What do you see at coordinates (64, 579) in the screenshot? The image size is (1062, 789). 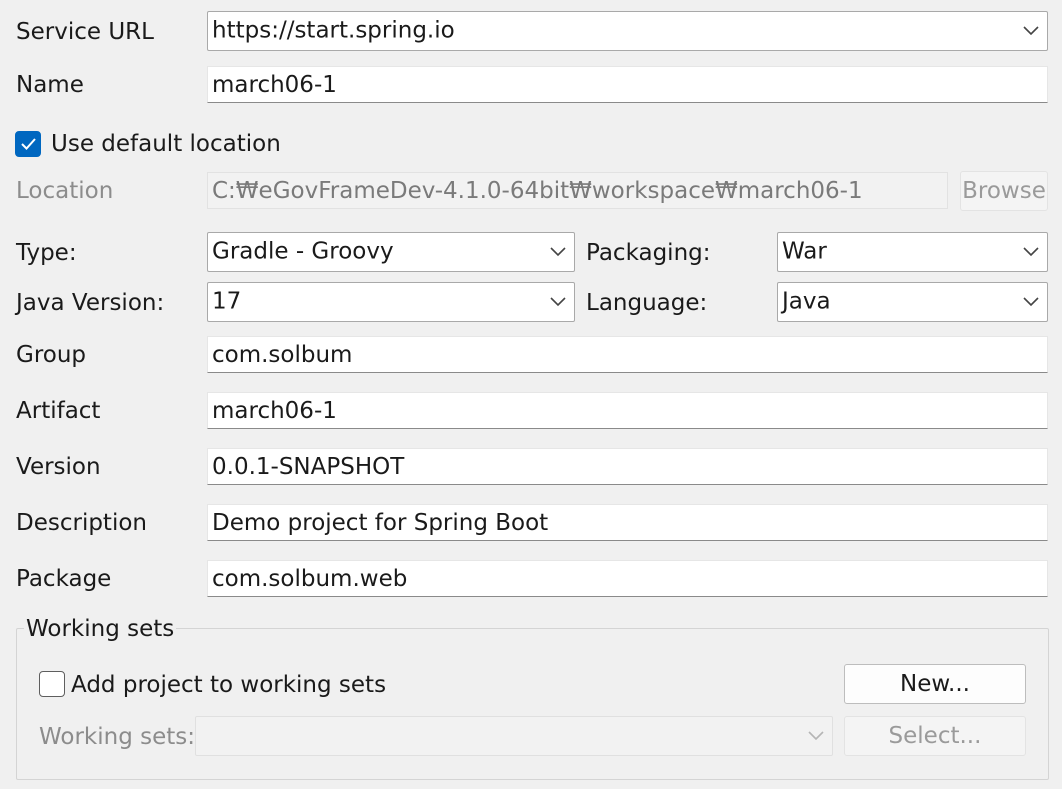 I see `package-label: Package` at bounding box center [64, 579].